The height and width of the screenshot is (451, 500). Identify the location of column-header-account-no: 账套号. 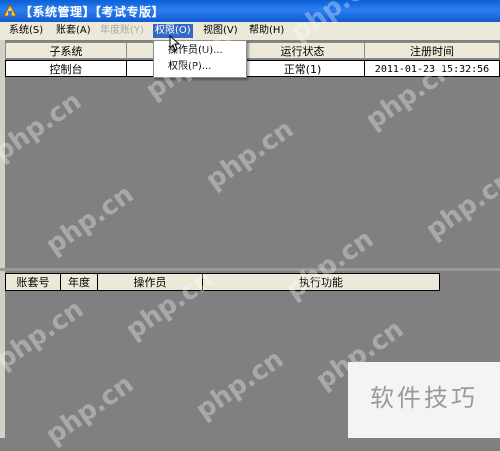
(33, 282).